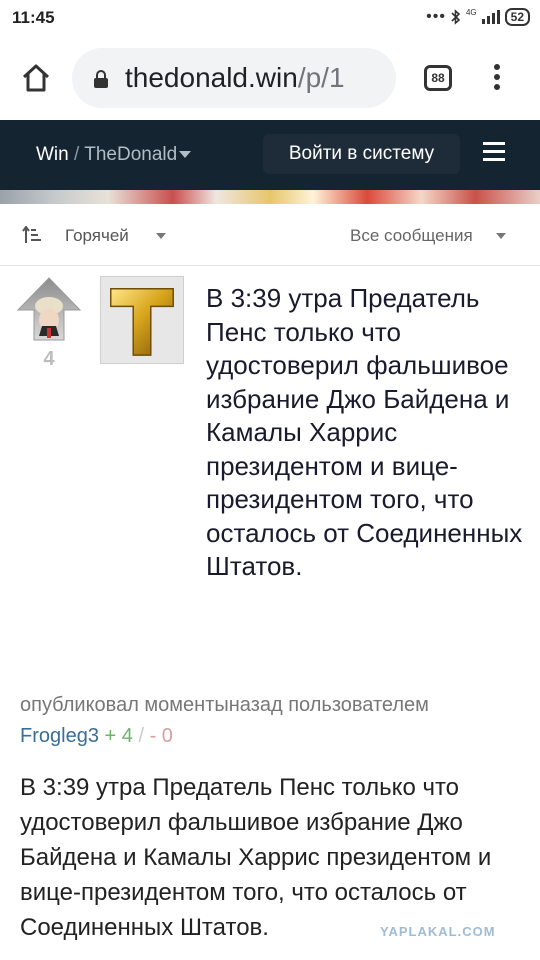 The height and width of the screenshot is (960, 540). What do you see at coordinates (456, 17) in the screenshot?
I see `bluetooth-icon` at bounding box center [456, 17].